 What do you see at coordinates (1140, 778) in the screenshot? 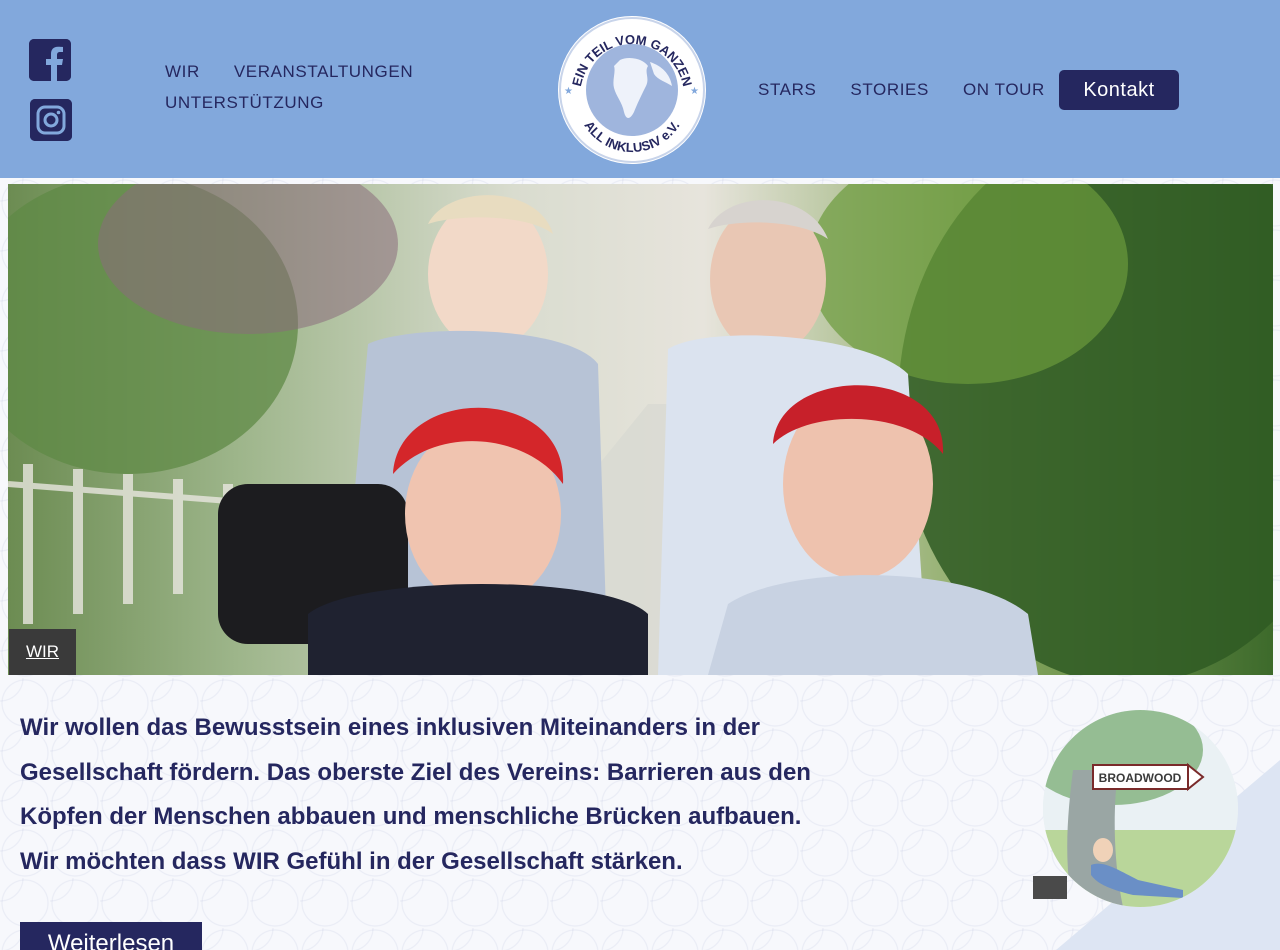
I see `broadwood-sign-text: BROADWOOD` at bounding box center [1140, 778].